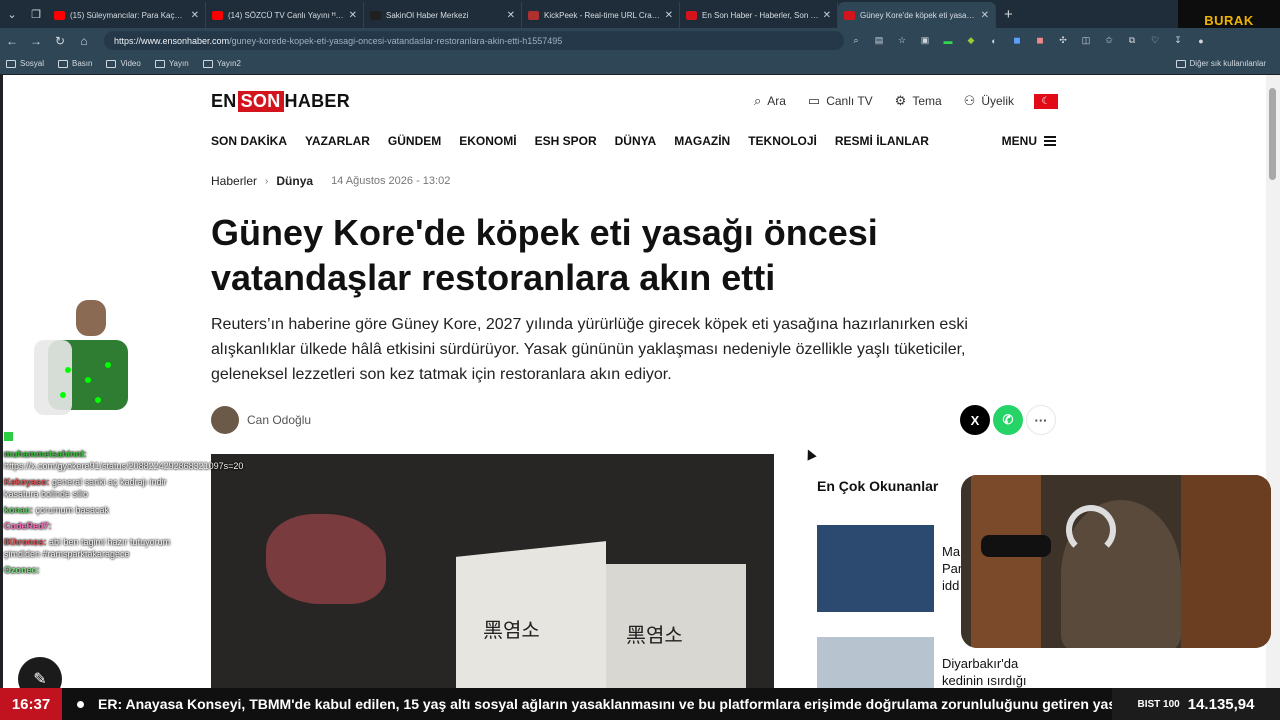 The height and width of the screenshot is (720, 1280). Describe the element at coordinates (702, 141) in the screenshot. I see `nav-item: MAGAZİN` at that location.